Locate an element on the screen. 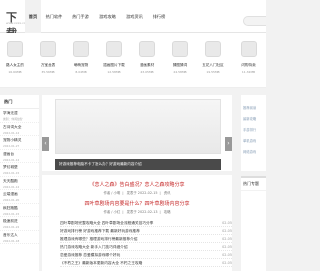  list-item: 学海无涯 类别：休闲益智 is located at coordinates (19, 116).